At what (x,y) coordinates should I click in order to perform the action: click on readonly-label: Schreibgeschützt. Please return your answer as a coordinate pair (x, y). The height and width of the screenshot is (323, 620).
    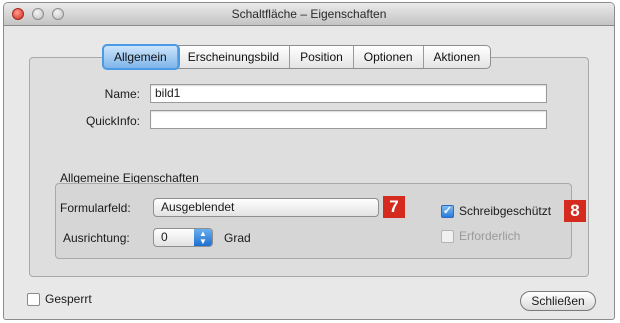
    Looking at the image, I should click on (505, 211).